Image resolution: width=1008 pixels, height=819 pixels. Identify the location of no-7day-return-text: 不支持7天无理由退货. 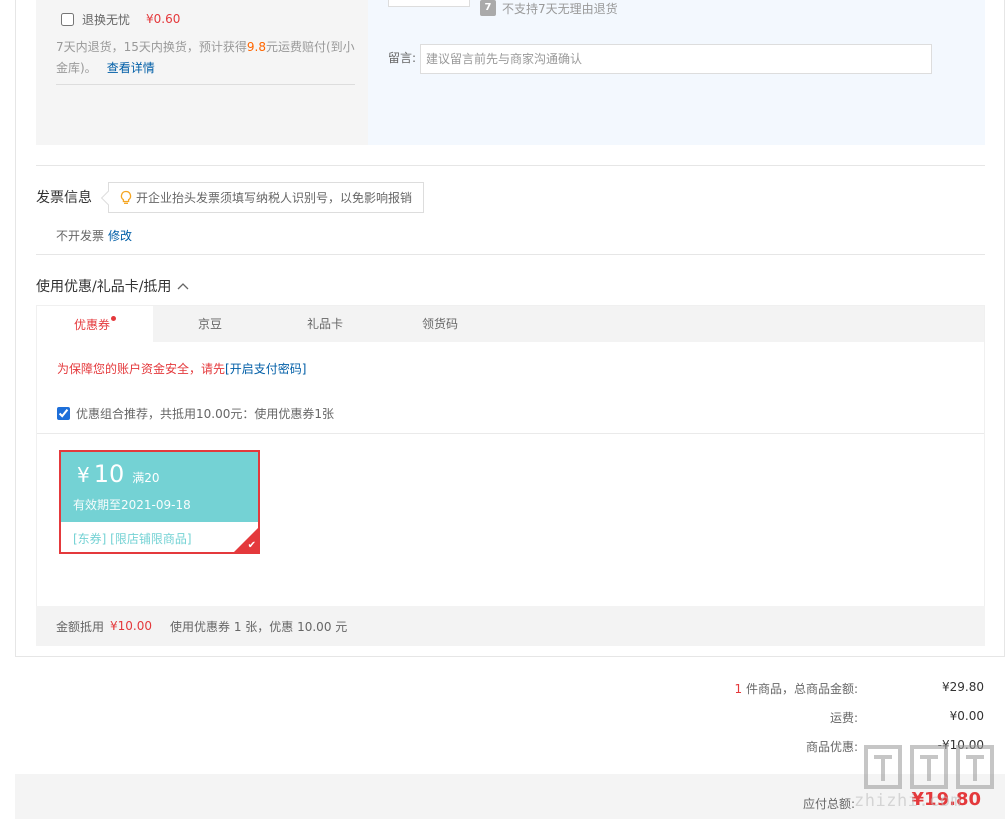
(560, 8).